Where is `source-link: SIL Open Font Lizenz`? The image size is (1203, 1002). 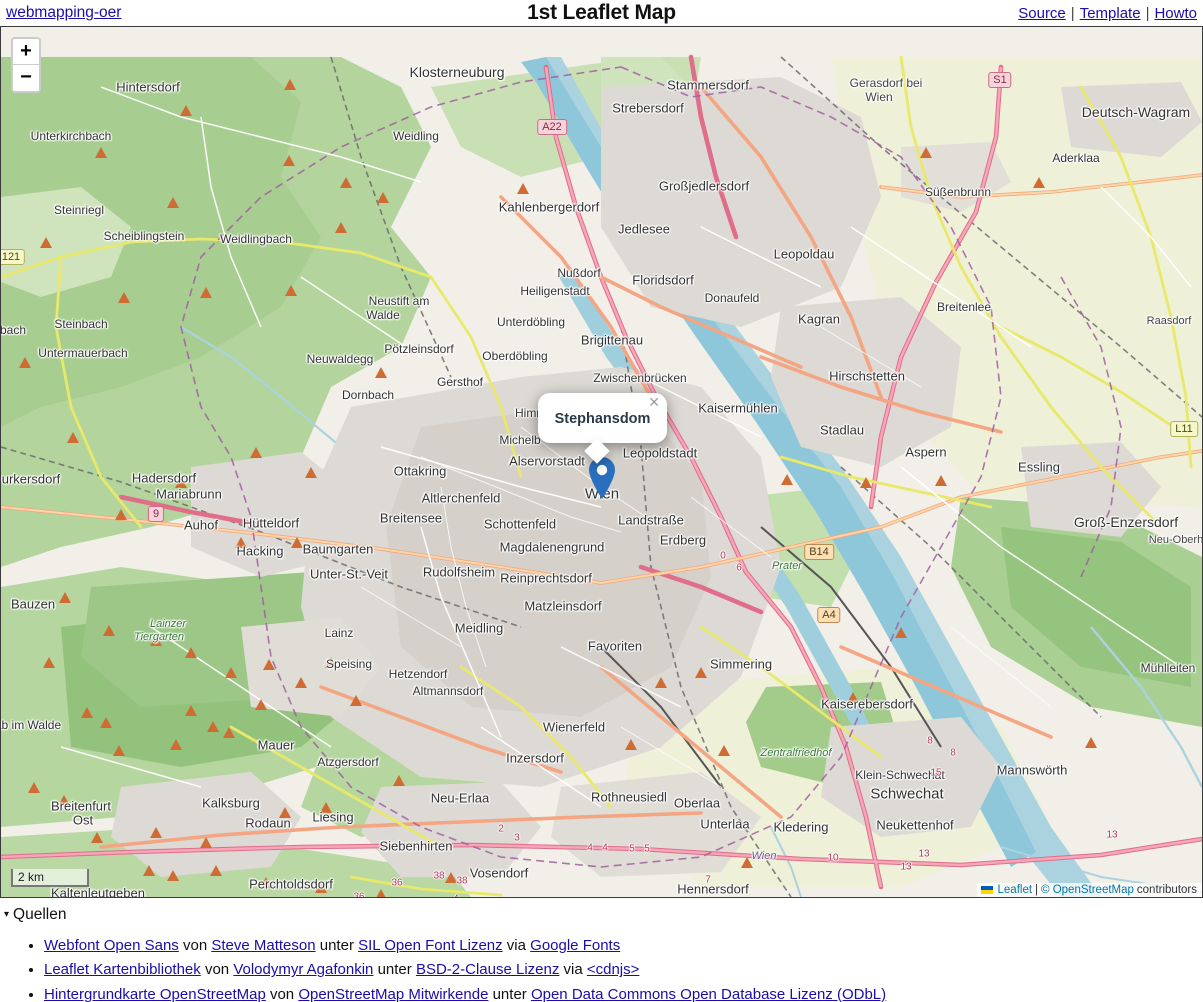
source-link: SIL Open Font Lizenz is located at coordinates (430, 945).